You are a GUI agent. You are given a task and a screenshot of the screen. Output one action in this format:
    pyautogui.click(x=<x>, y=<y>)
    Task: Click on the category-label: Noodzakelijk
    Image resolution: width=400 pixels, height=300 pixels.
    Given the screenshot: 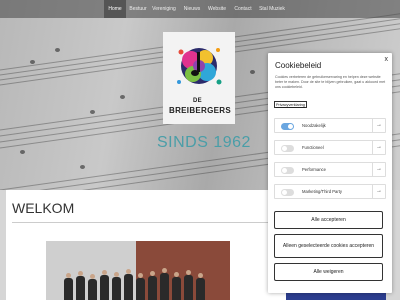 What is the action you would take?
    pyautogui.click(x=314, y=125)
    